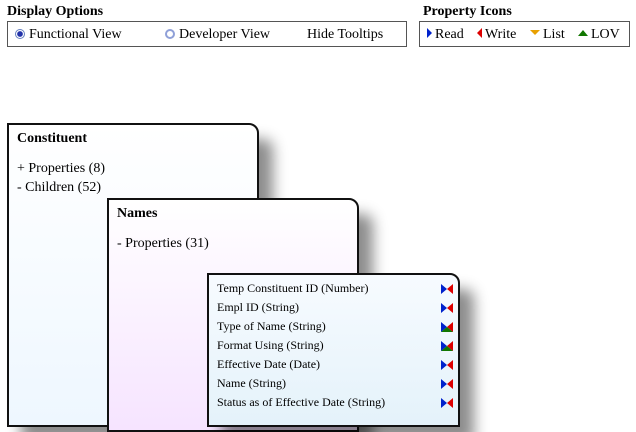  Describe the element at coordinates (20, 33) in the screenshot. I see `radio-selected-icon` at that location.